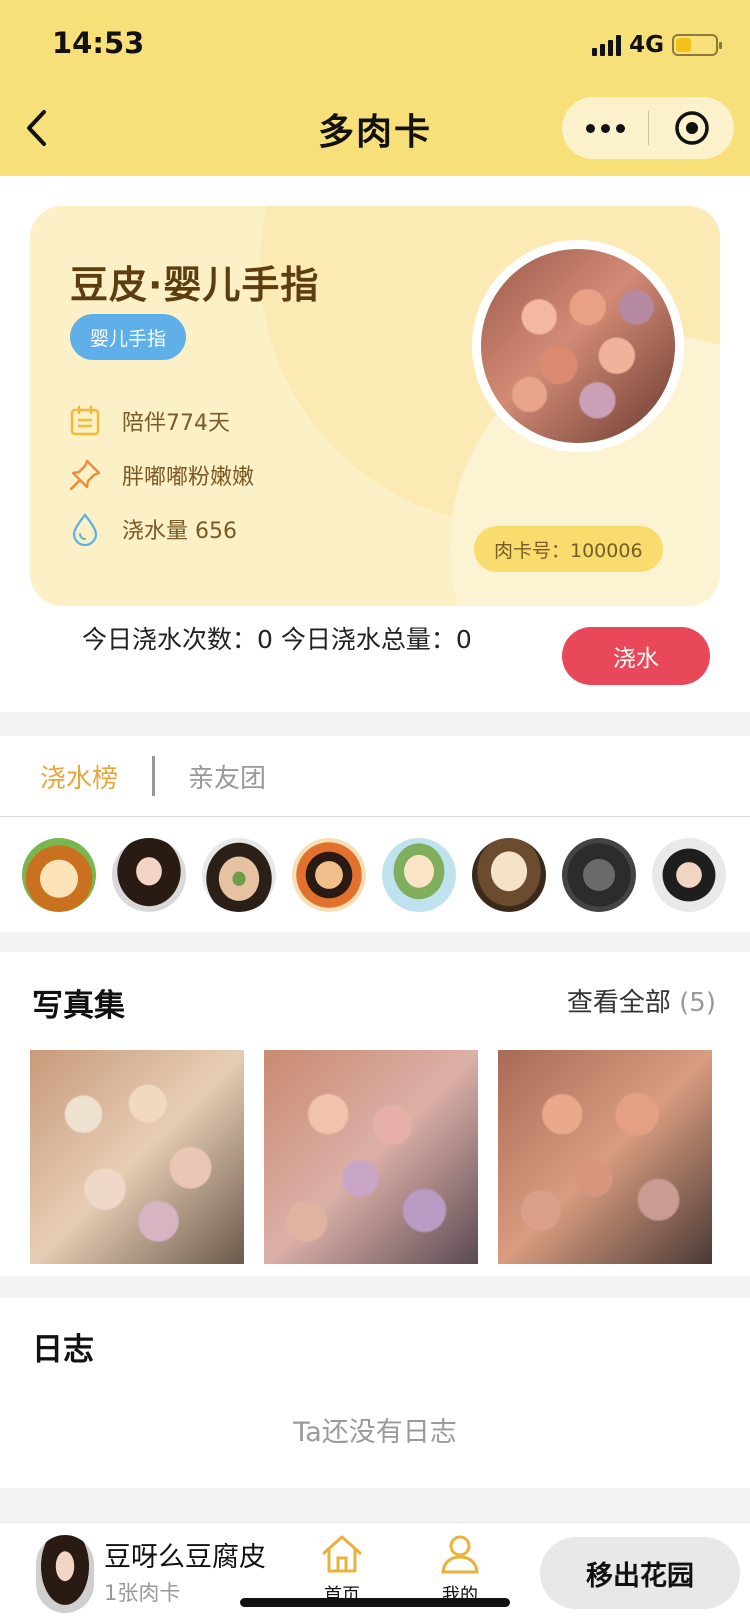 This screenshot has width=750, height=1624. I want to click on companion-row: 陪伴774天, so click(149, 421).